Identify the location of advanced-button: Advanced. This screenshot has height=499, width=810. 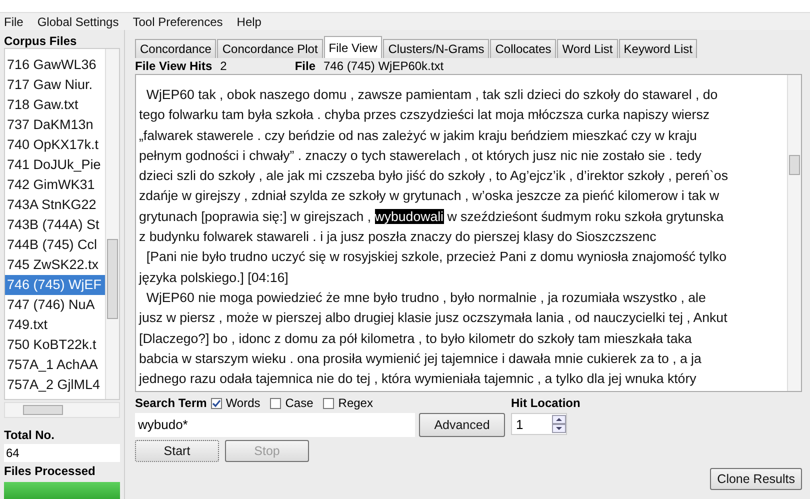
(462, 425).